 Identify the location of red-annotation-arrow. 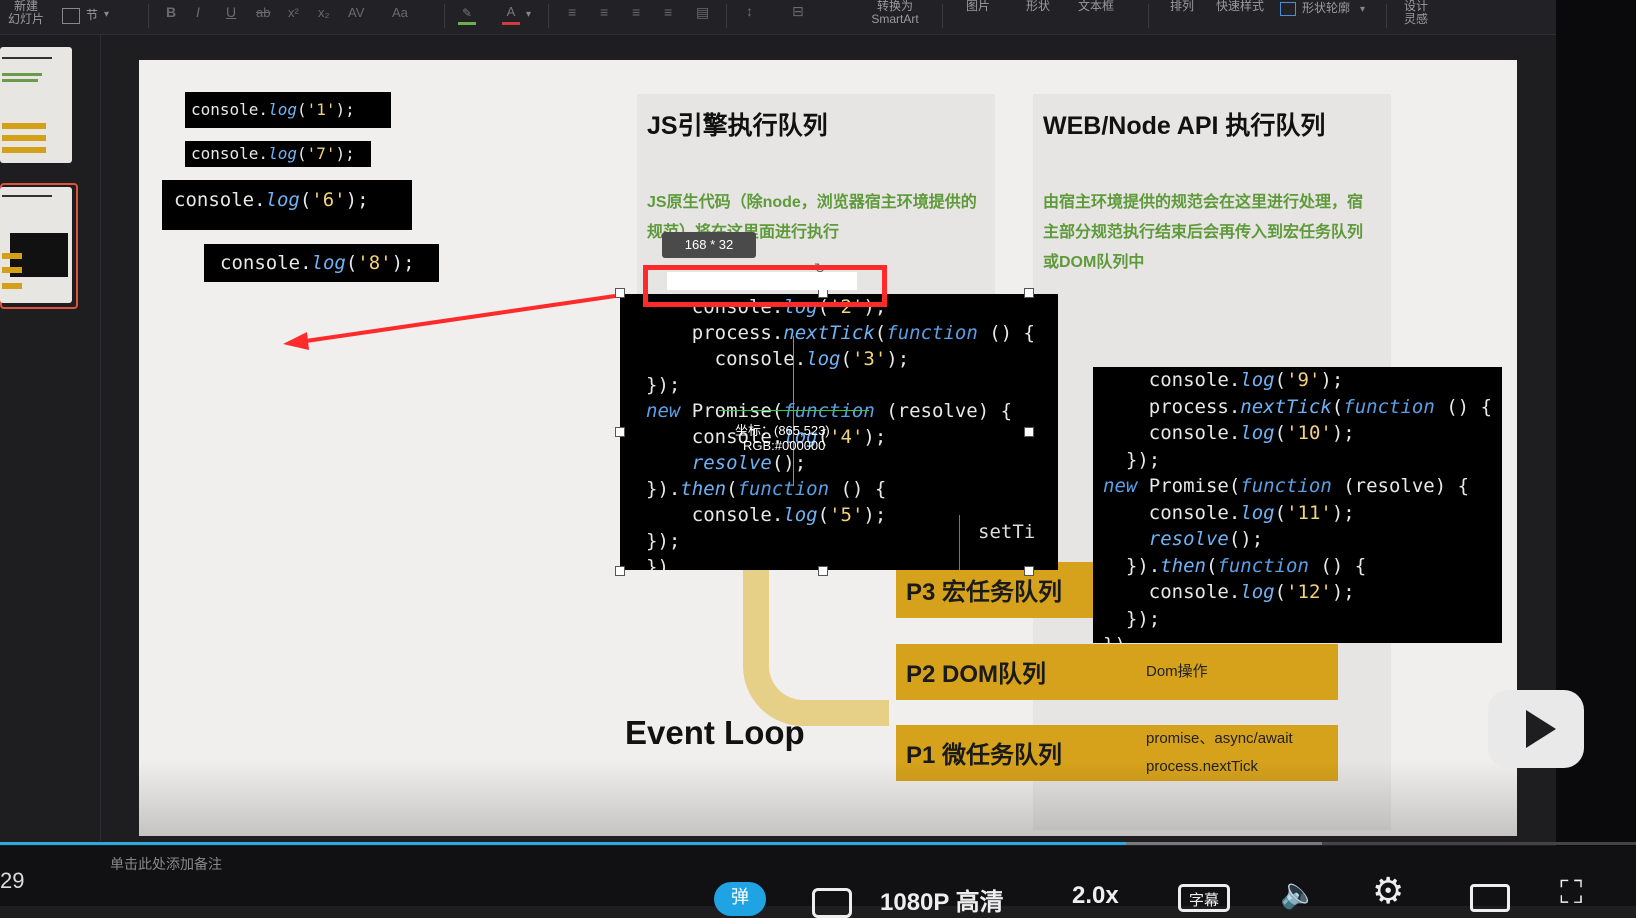
(449, 322).